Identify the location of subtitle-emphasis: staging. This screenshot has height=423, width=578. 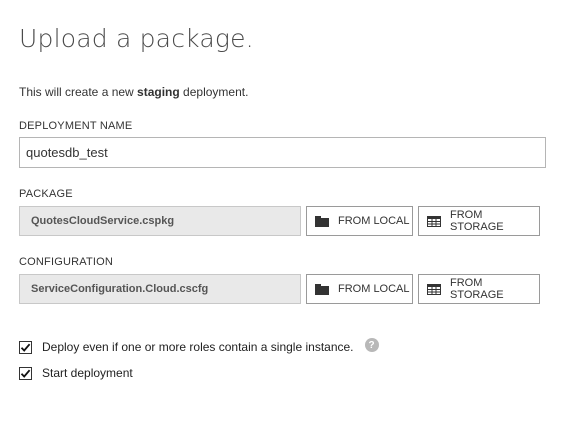
(158, 92).